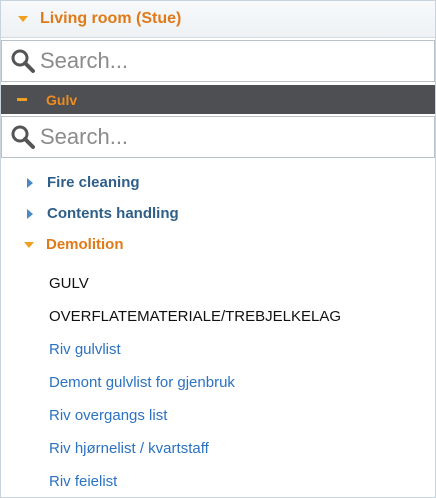 This screenshot has width=436, height=498. I want to click on room-header: Living room (Stue), so click(218, 19).